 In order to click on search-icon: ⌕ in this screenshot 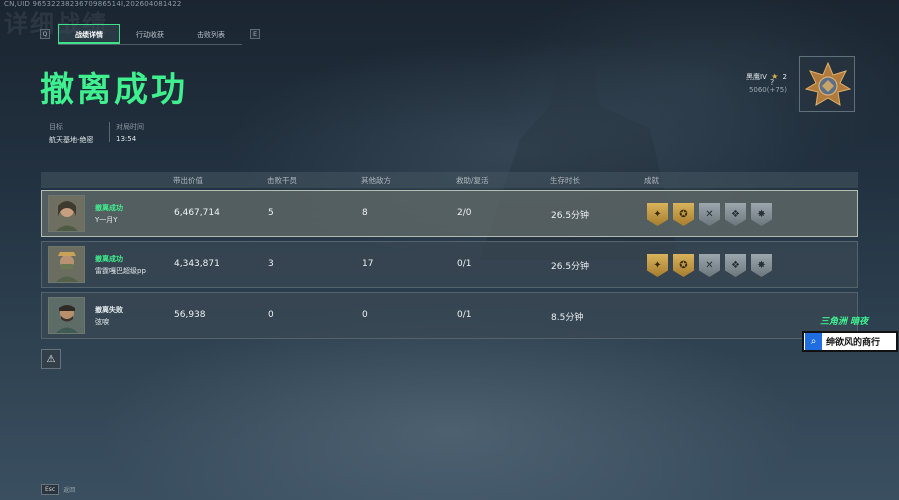, I will do `click(813, 341)`.